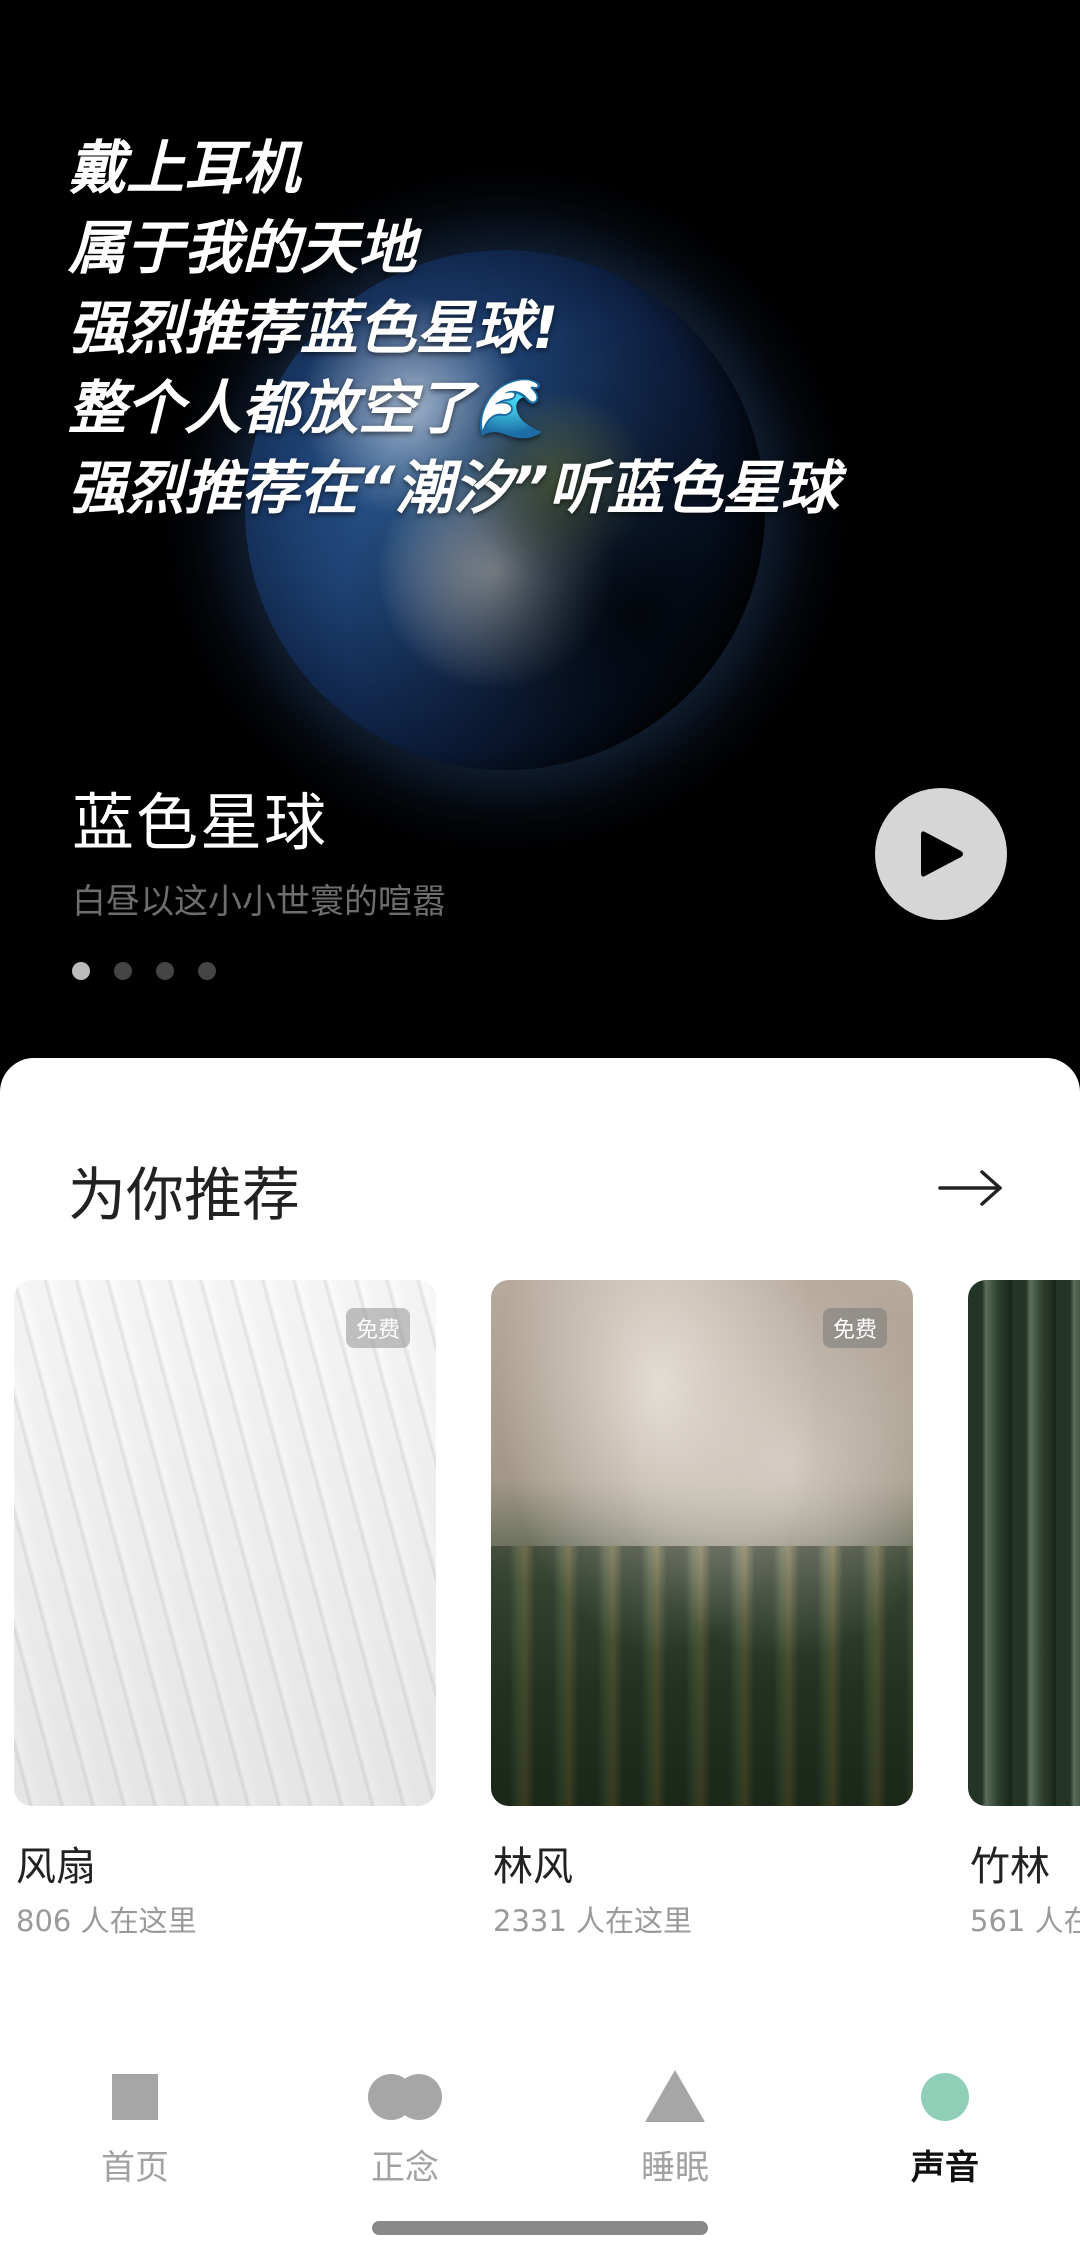 This screenshot has height=2256, width=1080. Describe the element at coordinates (1024, 1543) in the screenshot. I see `card-image` at that location.